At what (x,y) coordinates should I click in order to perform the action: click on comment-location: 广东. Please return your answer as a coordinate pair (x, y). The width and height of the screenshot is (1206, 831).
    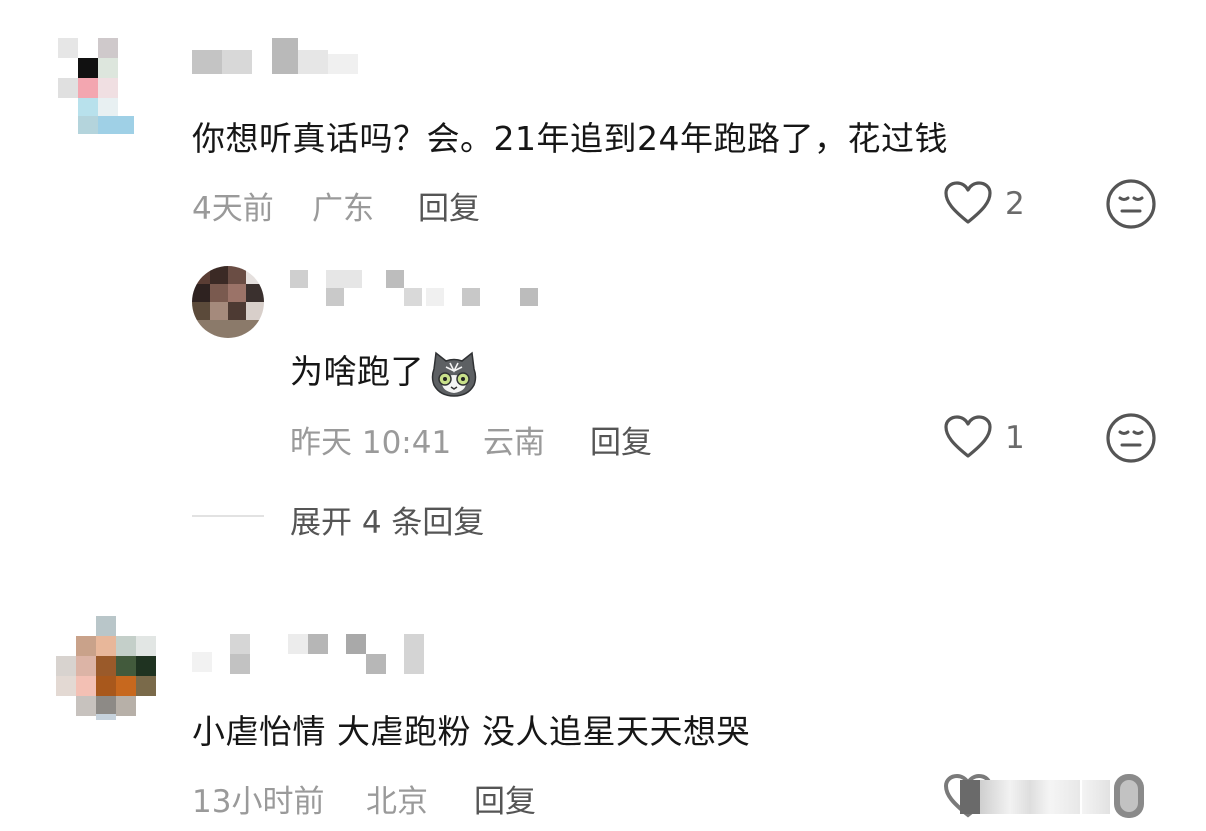
    Looking at the image, I should click on (343, 209).